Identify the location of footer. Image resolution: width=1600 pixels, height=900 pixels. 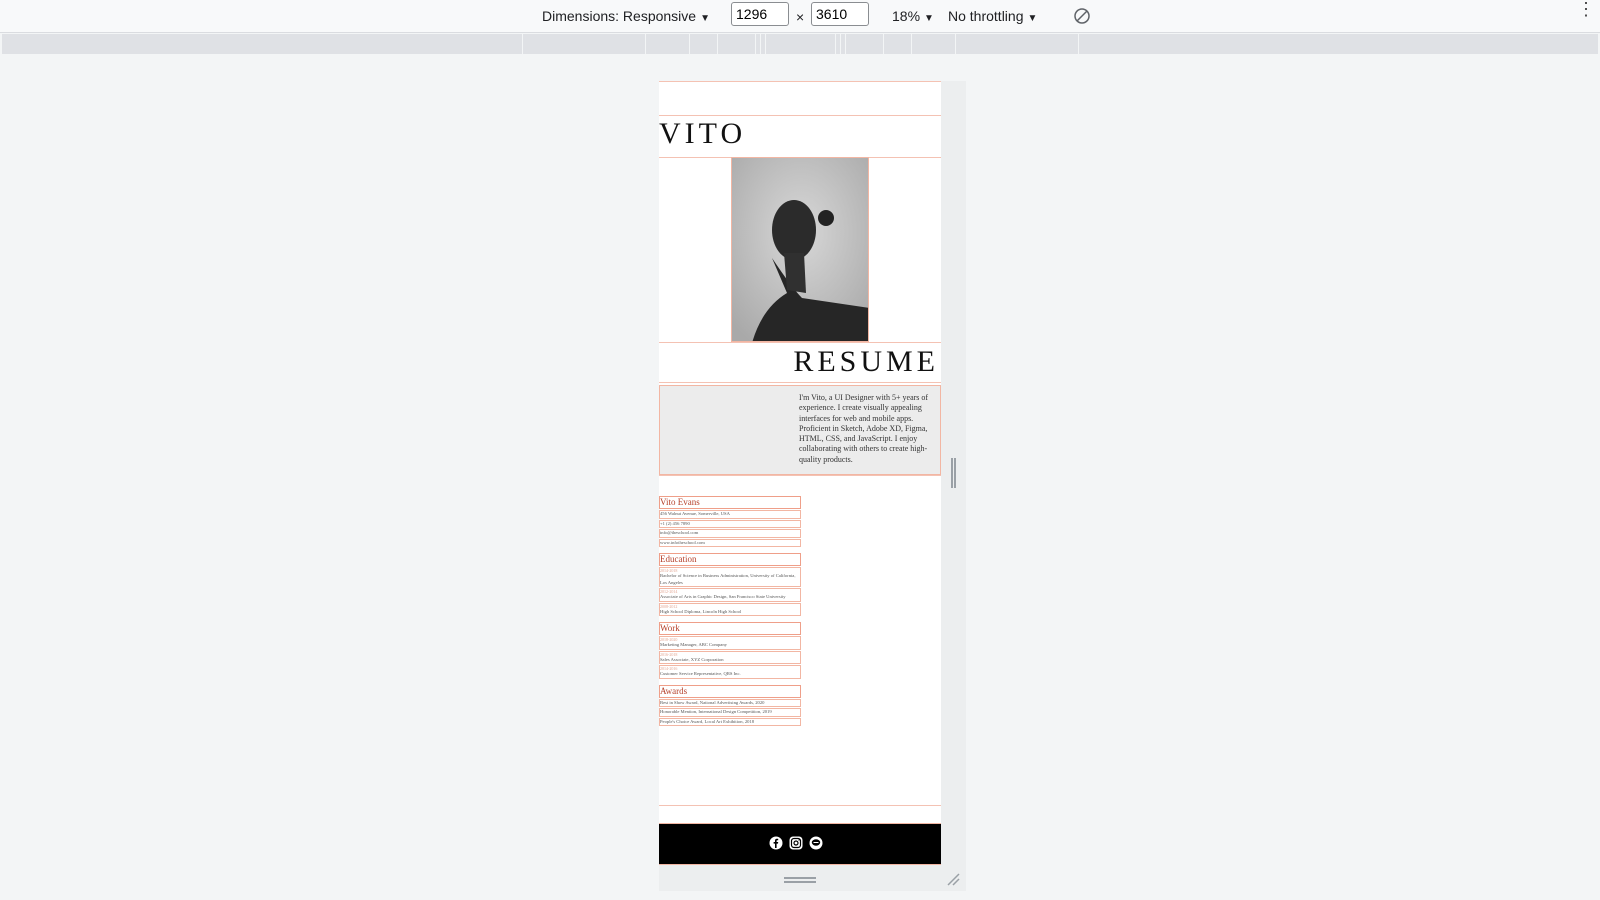
(800, 844).